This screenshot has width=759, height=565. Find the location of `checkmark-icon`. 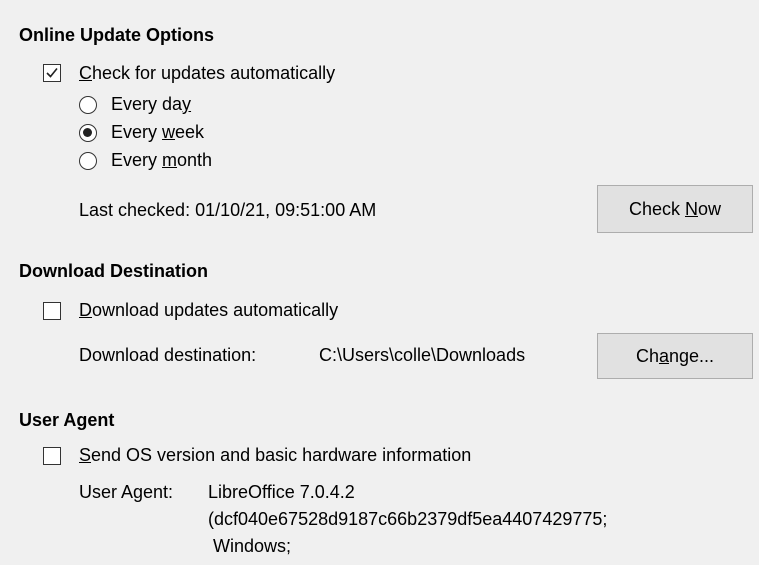

checkmark-icon is located at coordinates (52, 72).